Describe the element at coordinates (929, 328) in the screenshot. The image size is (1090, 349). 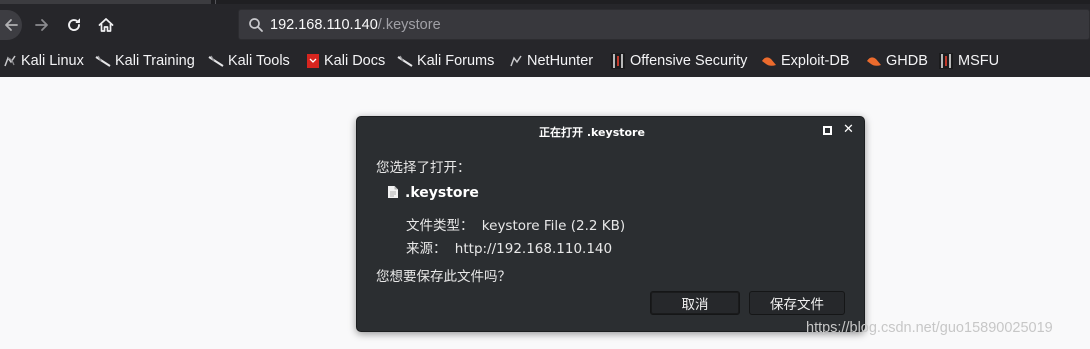
I see `watermark: https://blog.csdn.net/guo15890025019` at that location.